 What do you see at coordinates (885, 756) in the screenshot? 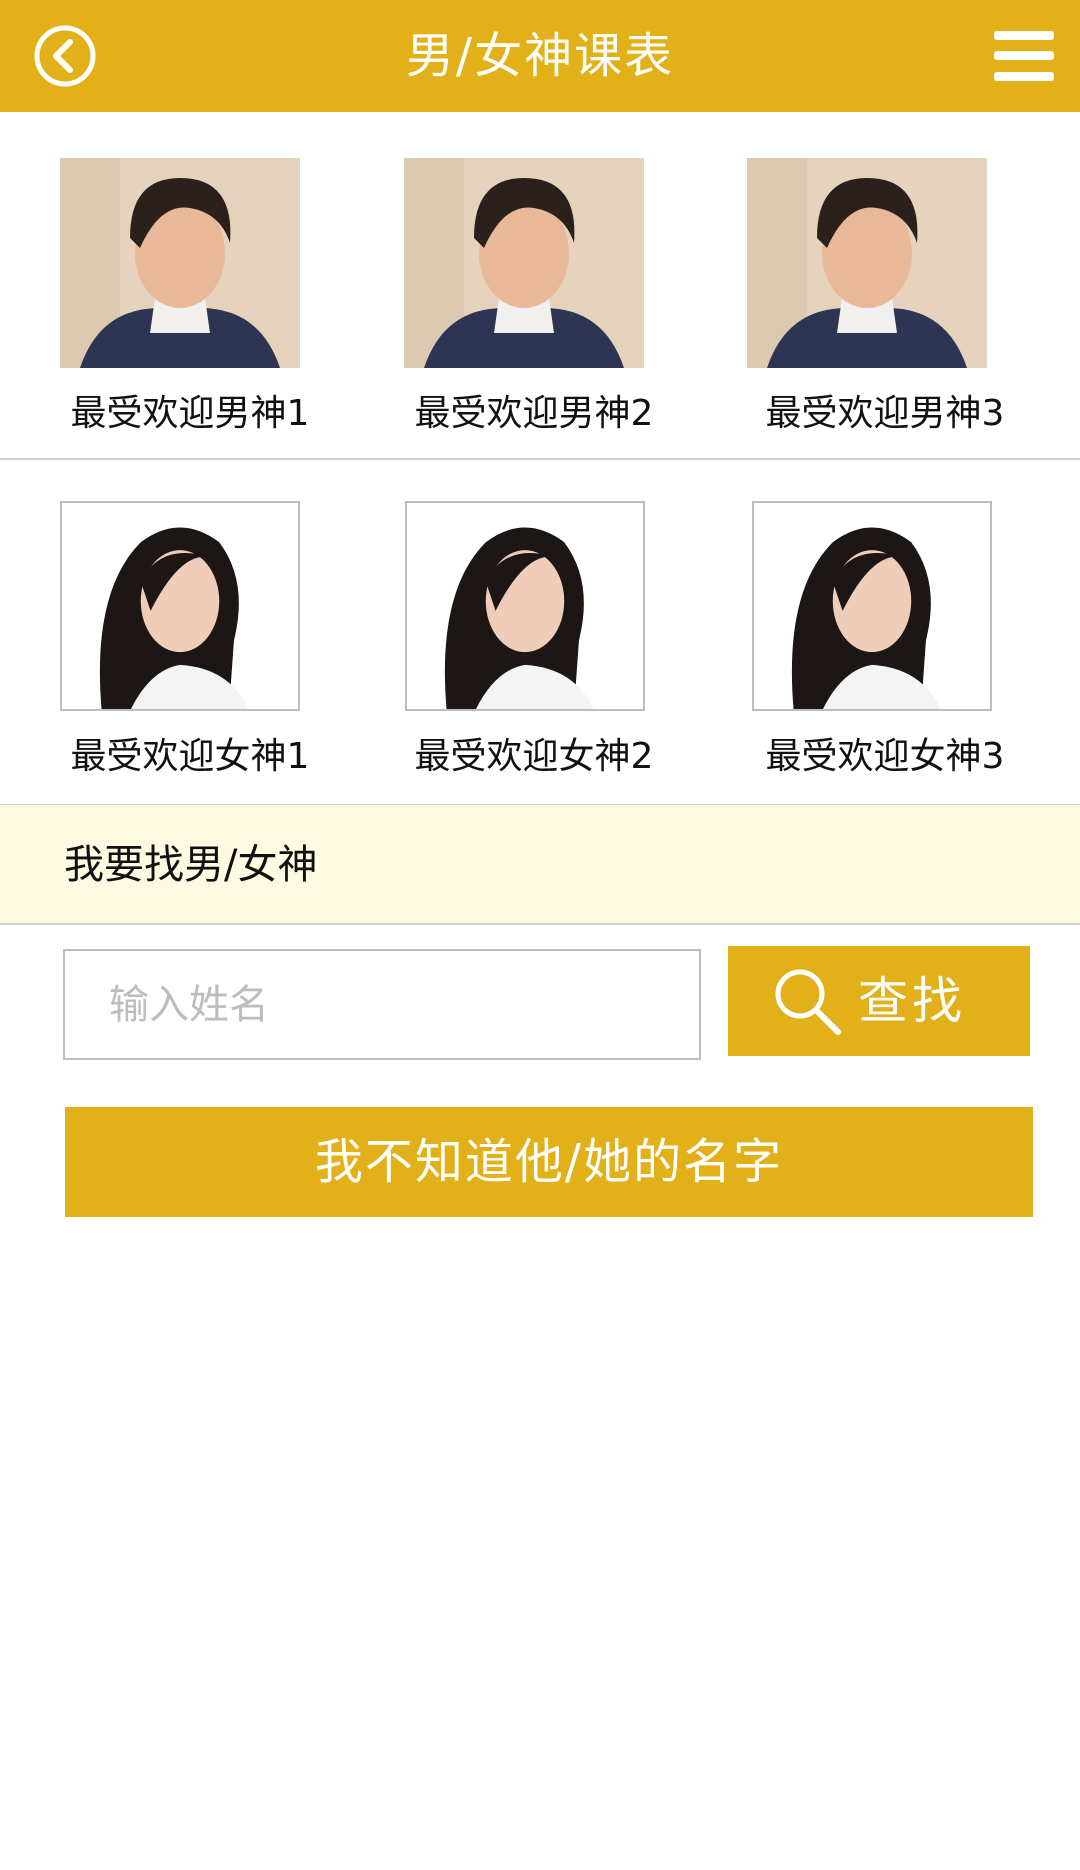
I see `female-god-label: 最受欢迎女神3` at bounding box center [885, 756].